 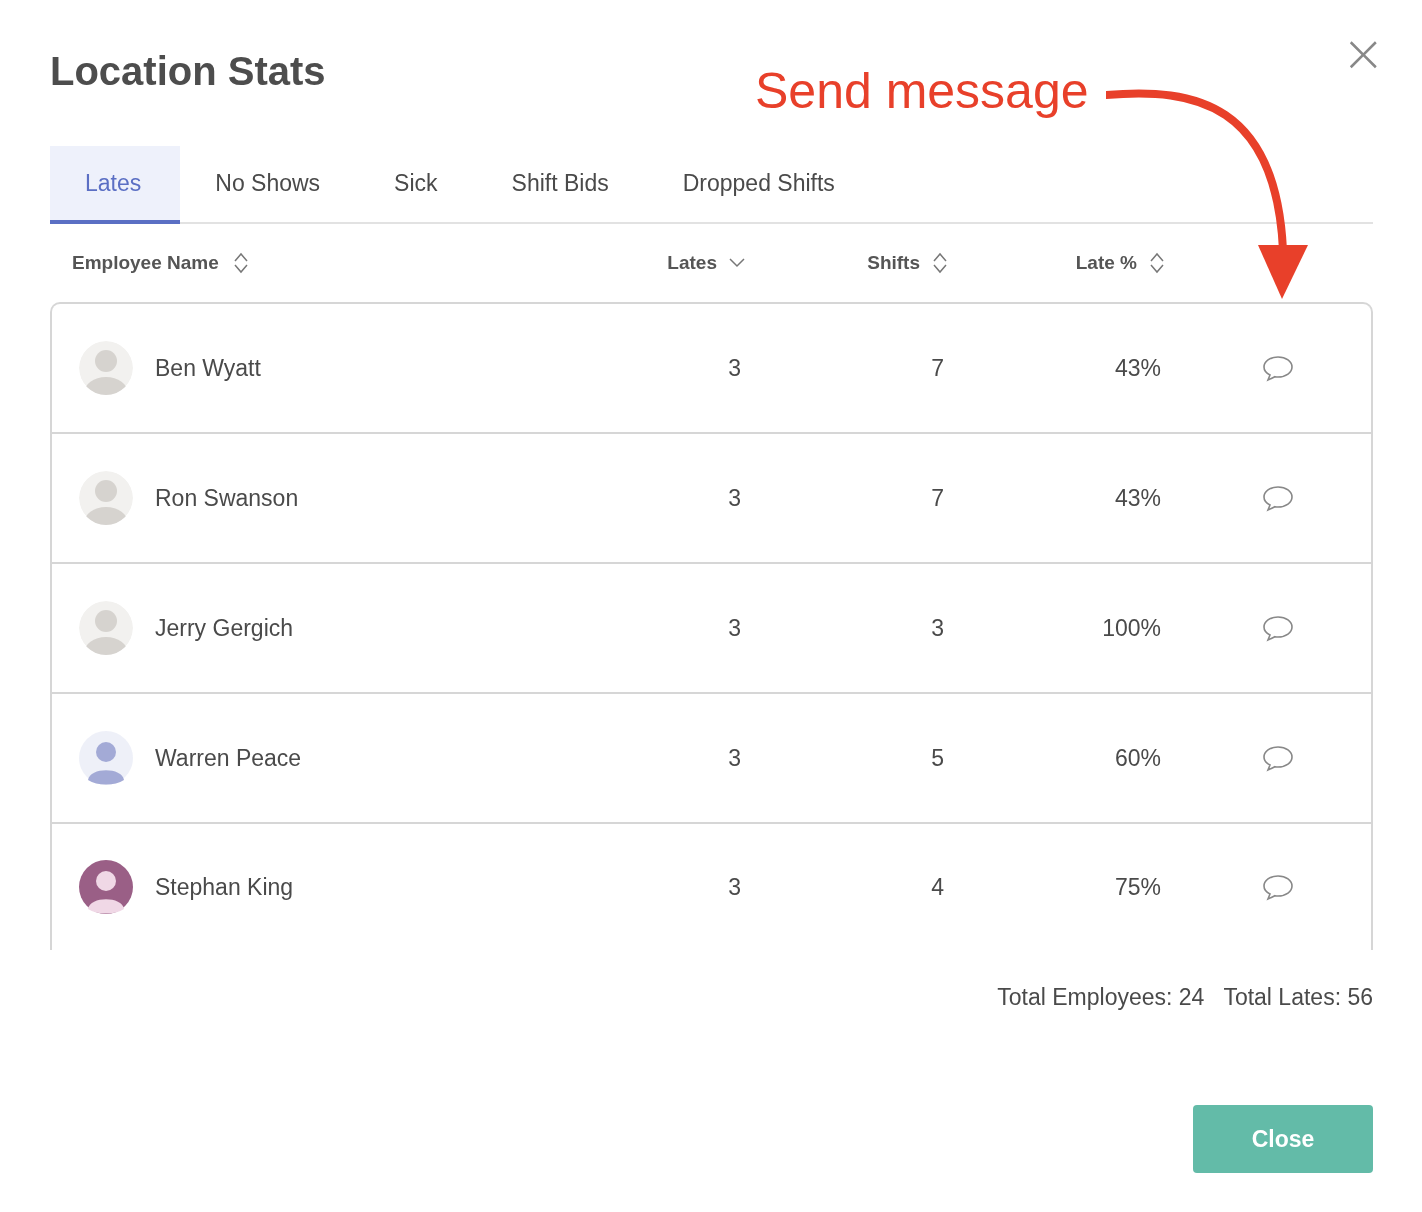 I want to click on column-header: Shifts, so click(x=893, y=263).